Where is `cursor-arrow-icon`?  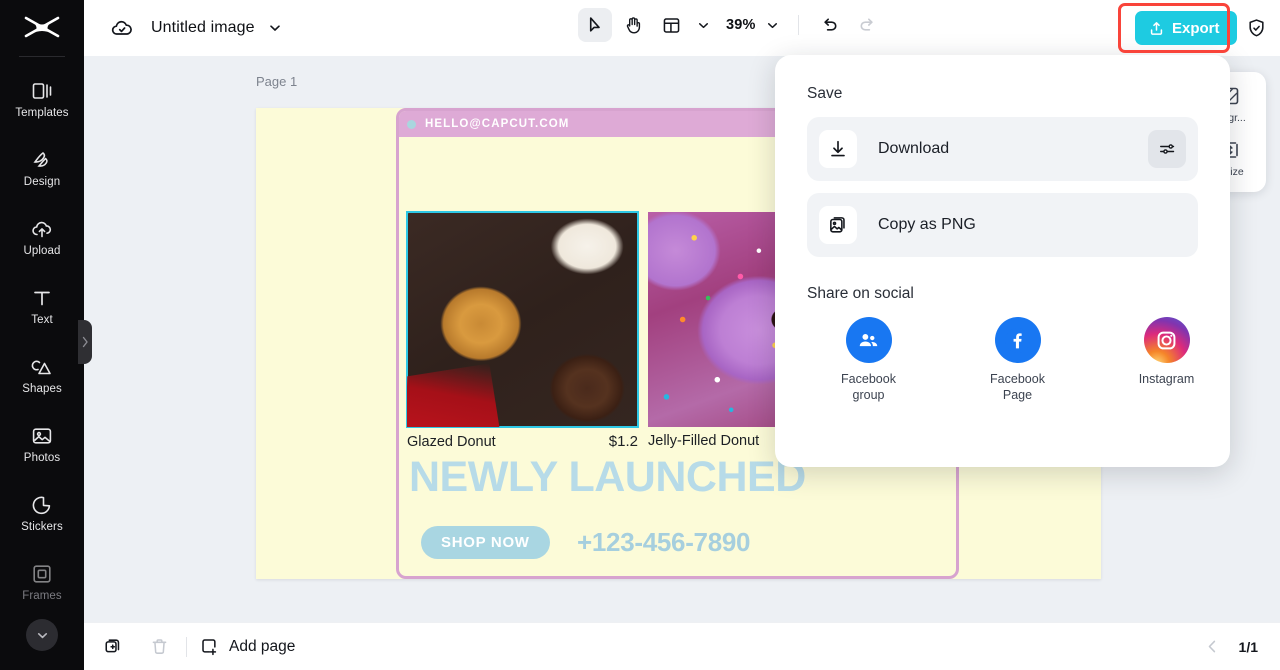 cursor-arrow-icon is located at coordinates (594, 24).